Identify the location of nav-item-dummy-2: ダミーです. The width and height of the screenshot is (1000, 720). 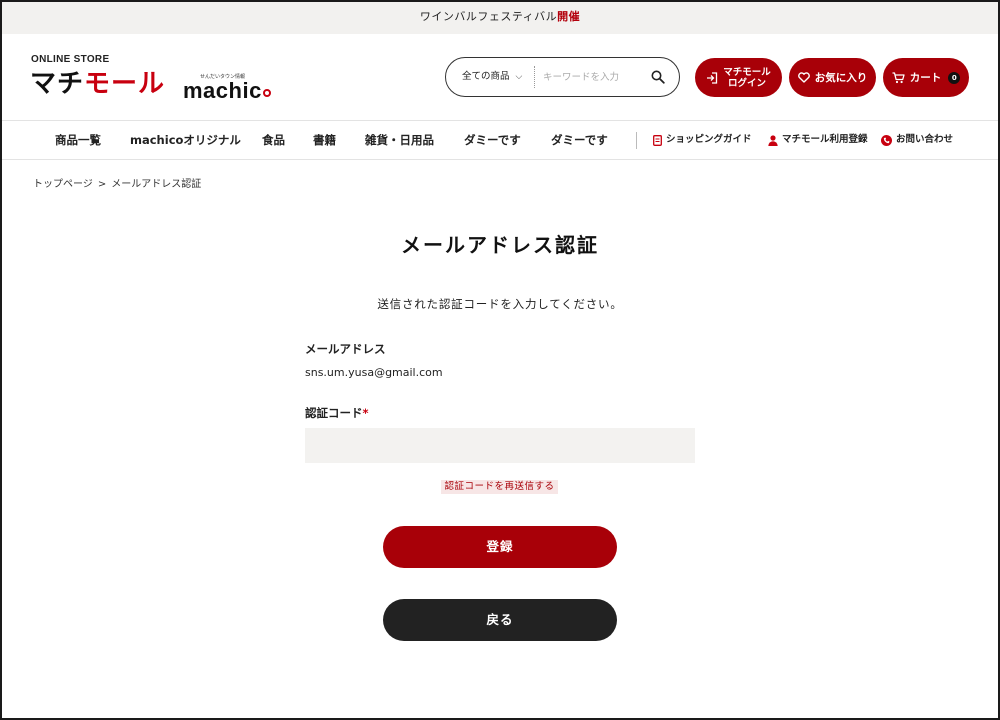
(579, 140).